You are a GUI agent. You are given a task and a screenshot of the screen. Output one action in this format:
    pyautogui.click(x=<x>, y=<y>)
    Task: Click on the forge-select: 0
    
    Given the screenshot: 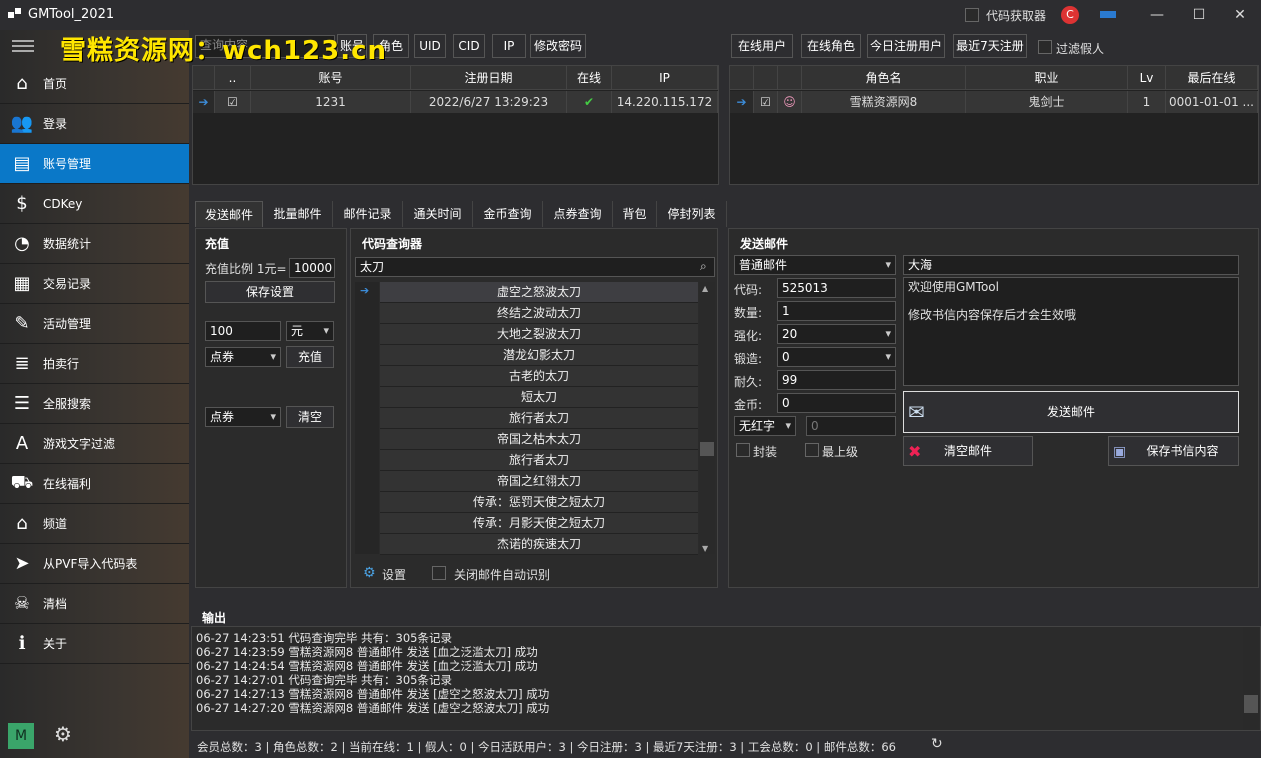 What is the action you would take?
    pyautogui.click(x=836, y=357)
    